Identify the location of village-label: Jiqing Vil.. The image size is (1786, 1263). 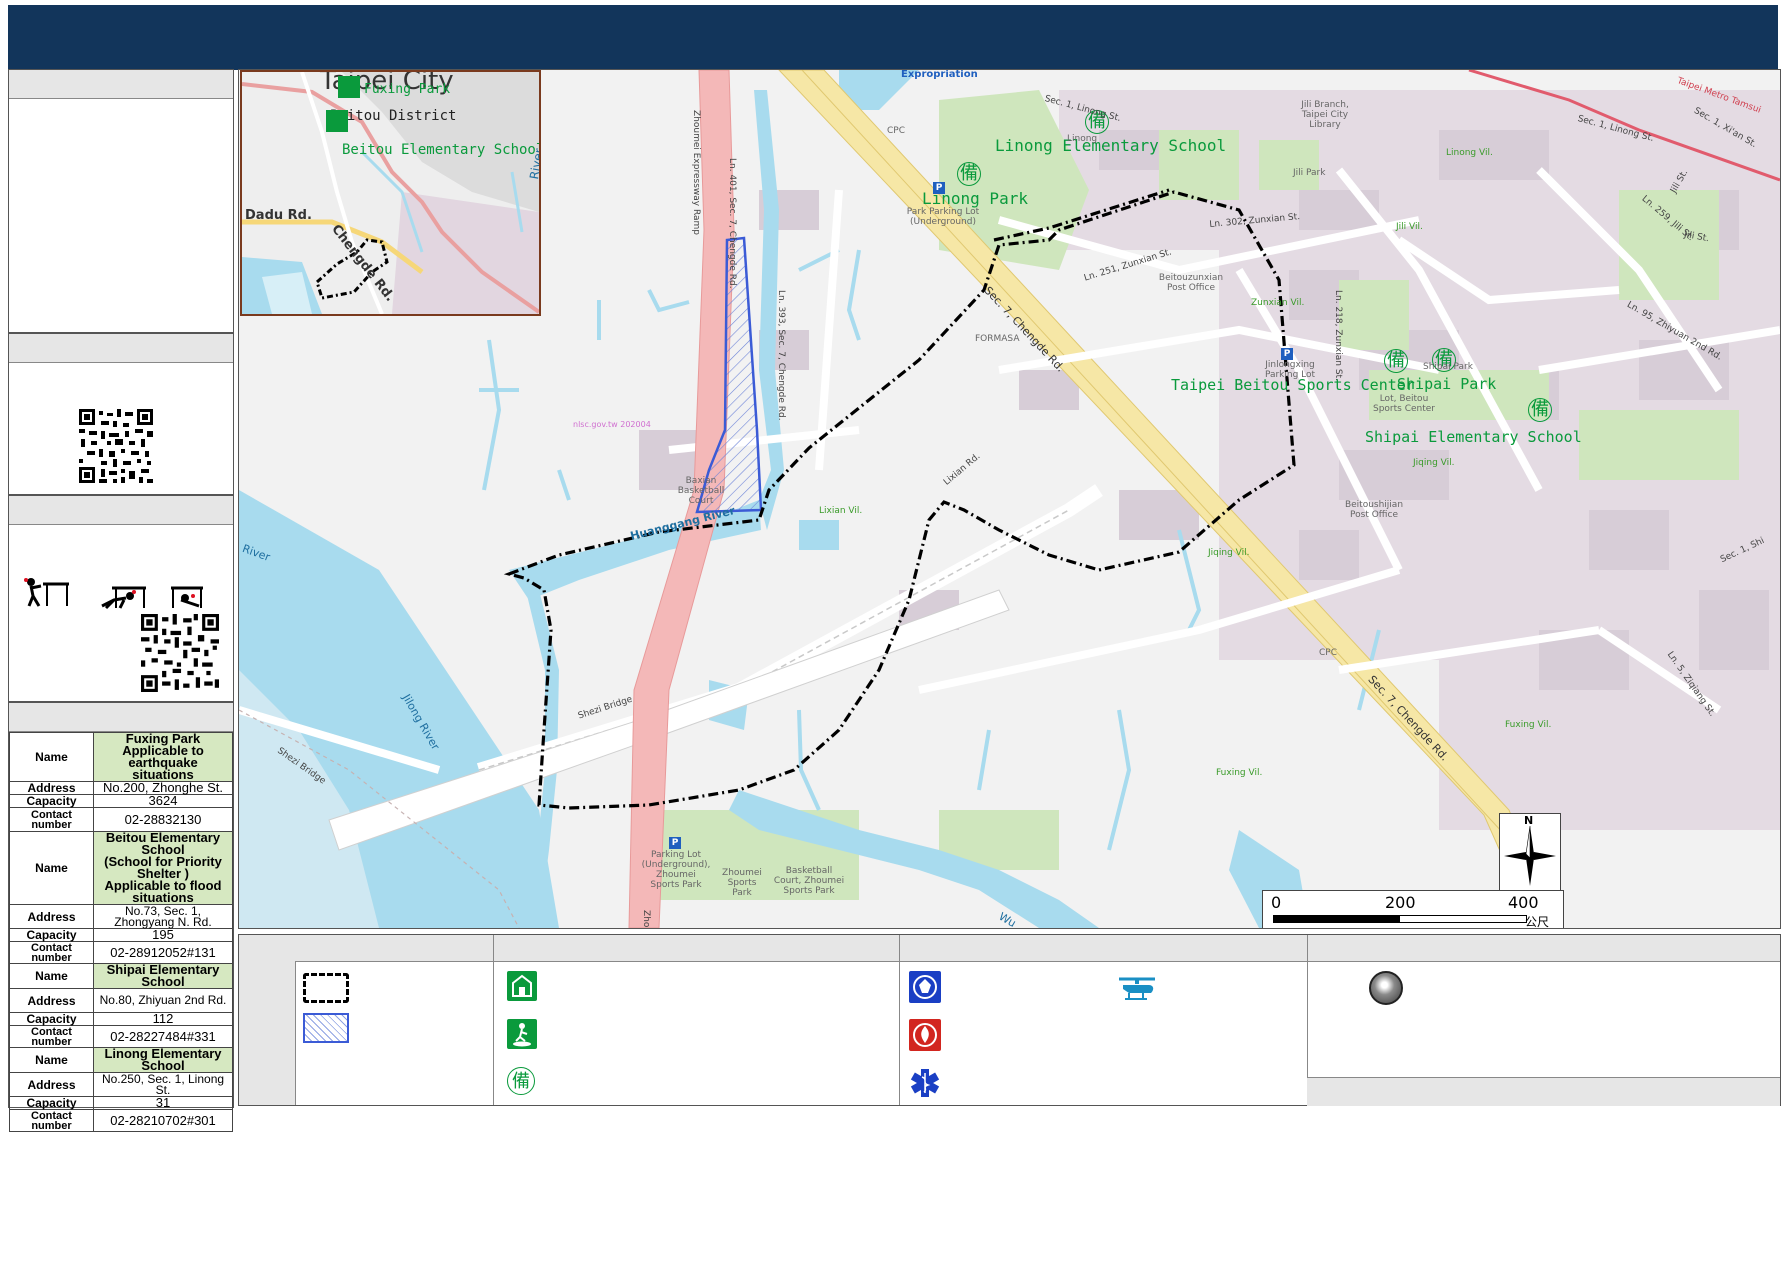
(1229, 553).